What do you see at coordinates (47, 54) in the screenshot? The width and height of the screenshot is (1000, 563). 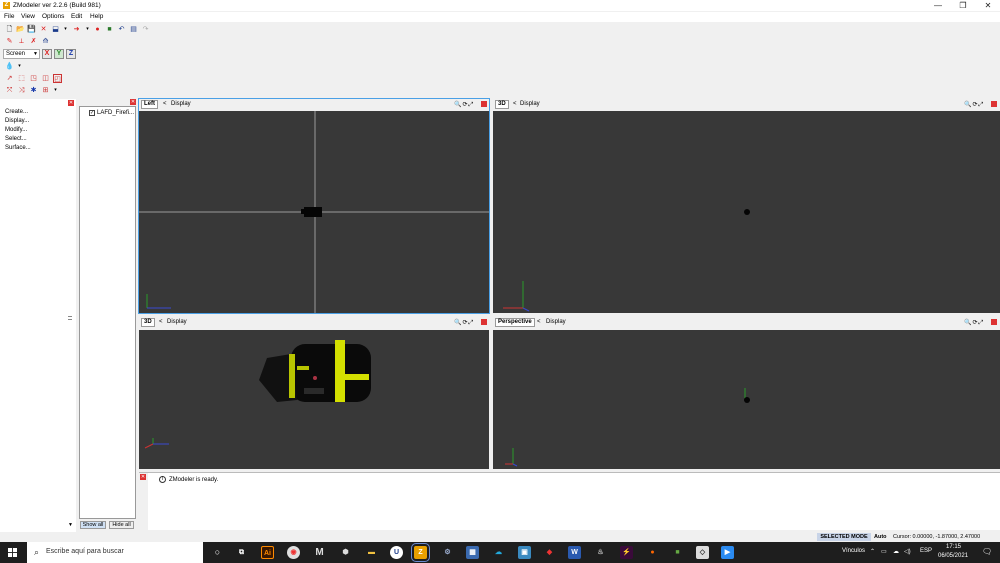 I see `axis-x-button: X` at bounding box center [47, 54].